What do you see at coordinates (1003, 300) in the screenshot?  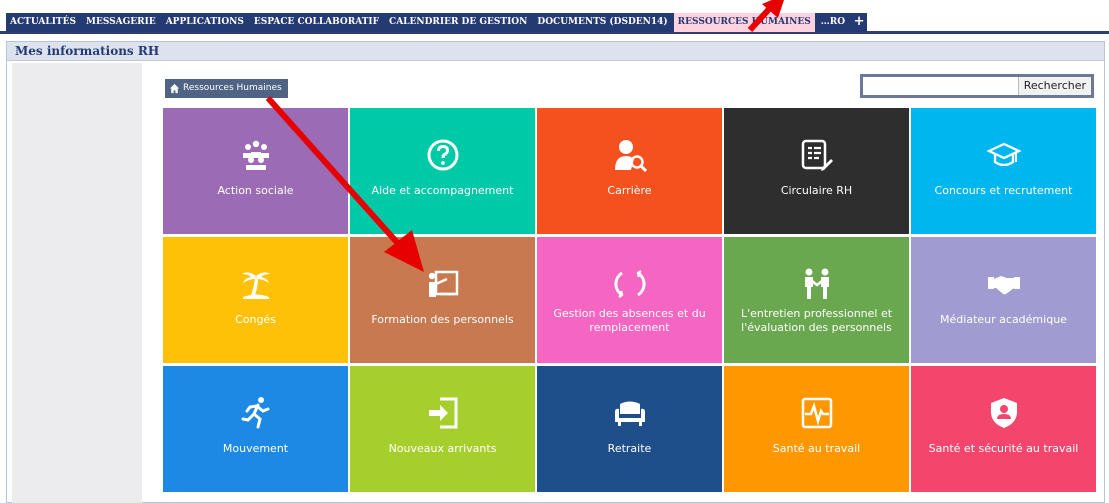 I see `tile-mediateur-academique: Médiateur académique` at bounding box center [1003, 300].